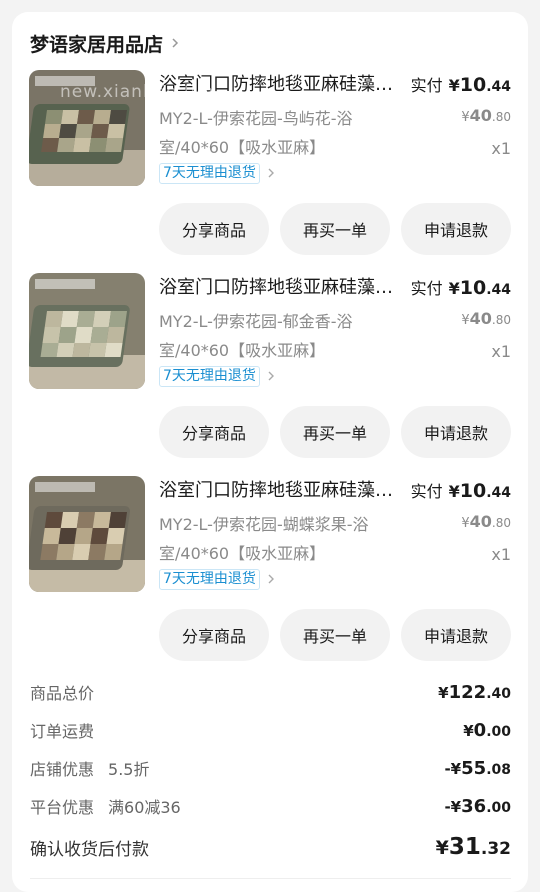 The image size is (540, 892). Describe the element at coordinates (474, 692) in the screenshot. I see `summary-value: ¥122.40` at that location.